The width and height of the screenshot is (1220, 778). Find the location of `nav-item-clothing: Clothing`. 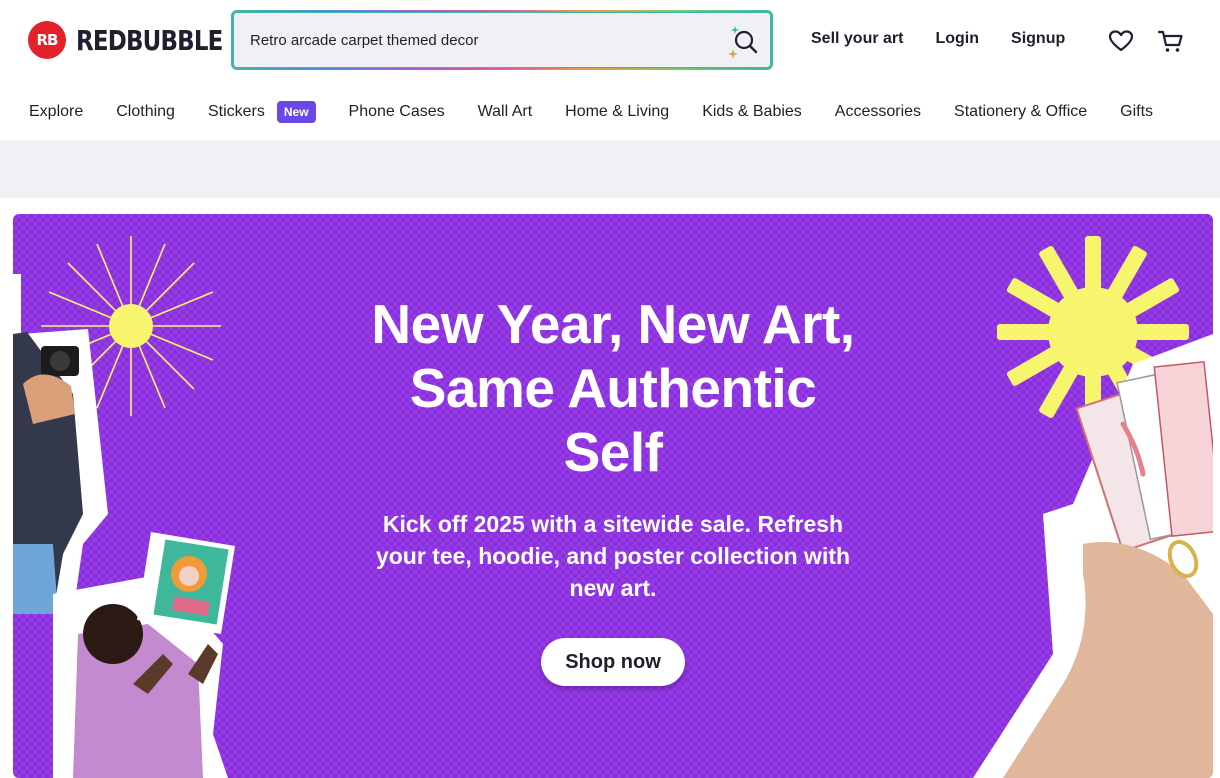

nav-item-clothing: Clothing is located at coordinates (145, 112).